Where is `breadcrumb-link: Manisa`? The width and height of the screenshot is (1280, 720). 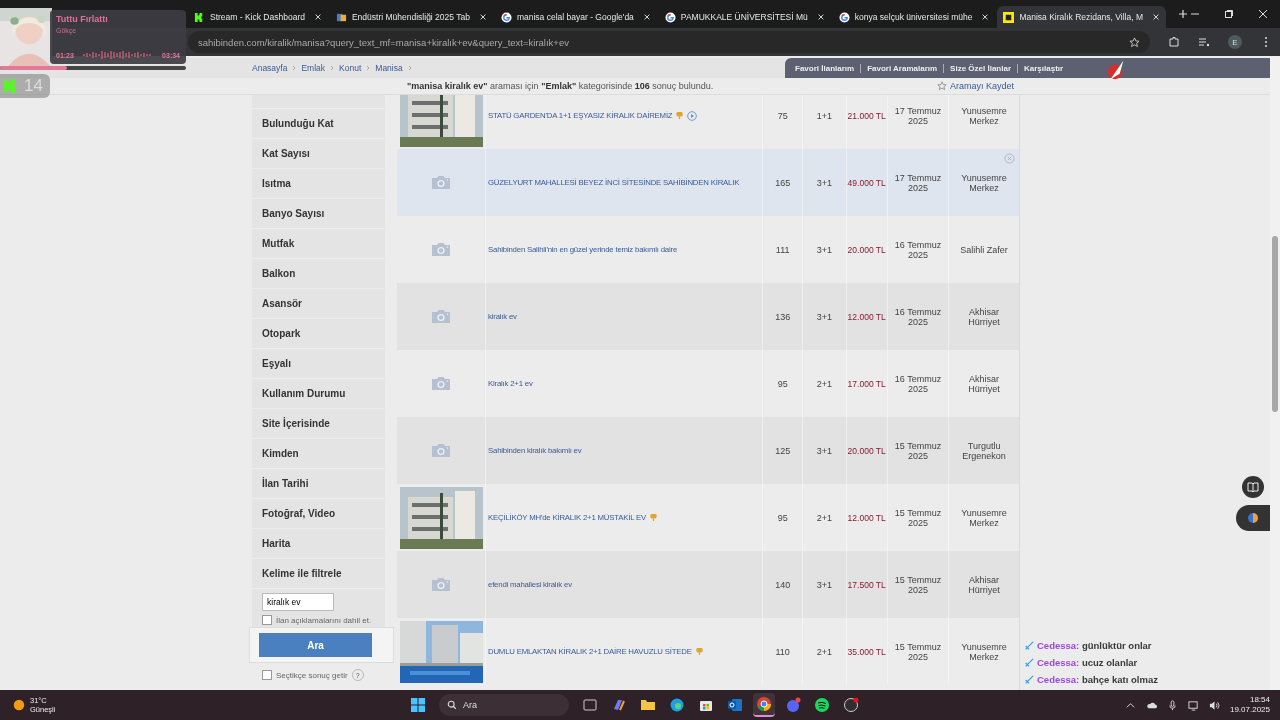 breadcrumb-link: Manisa is located at coordinates (389, 68).